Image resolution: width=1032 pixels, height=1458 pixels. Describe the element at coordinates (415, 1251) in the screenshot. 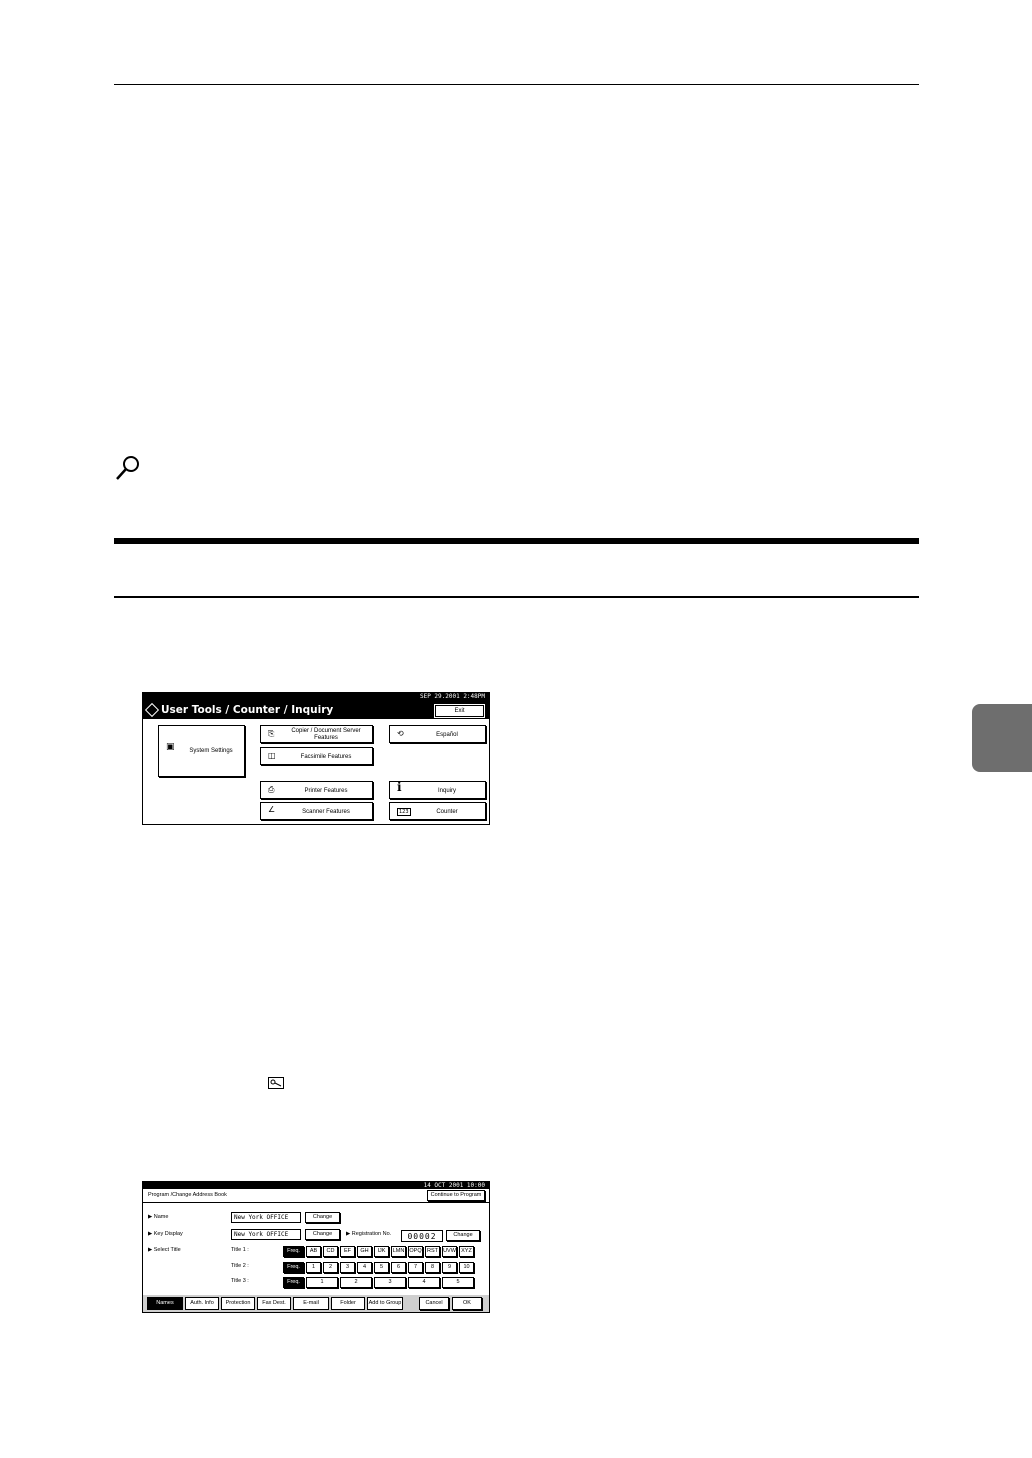

I see `row1-key: OPQ` at that location.